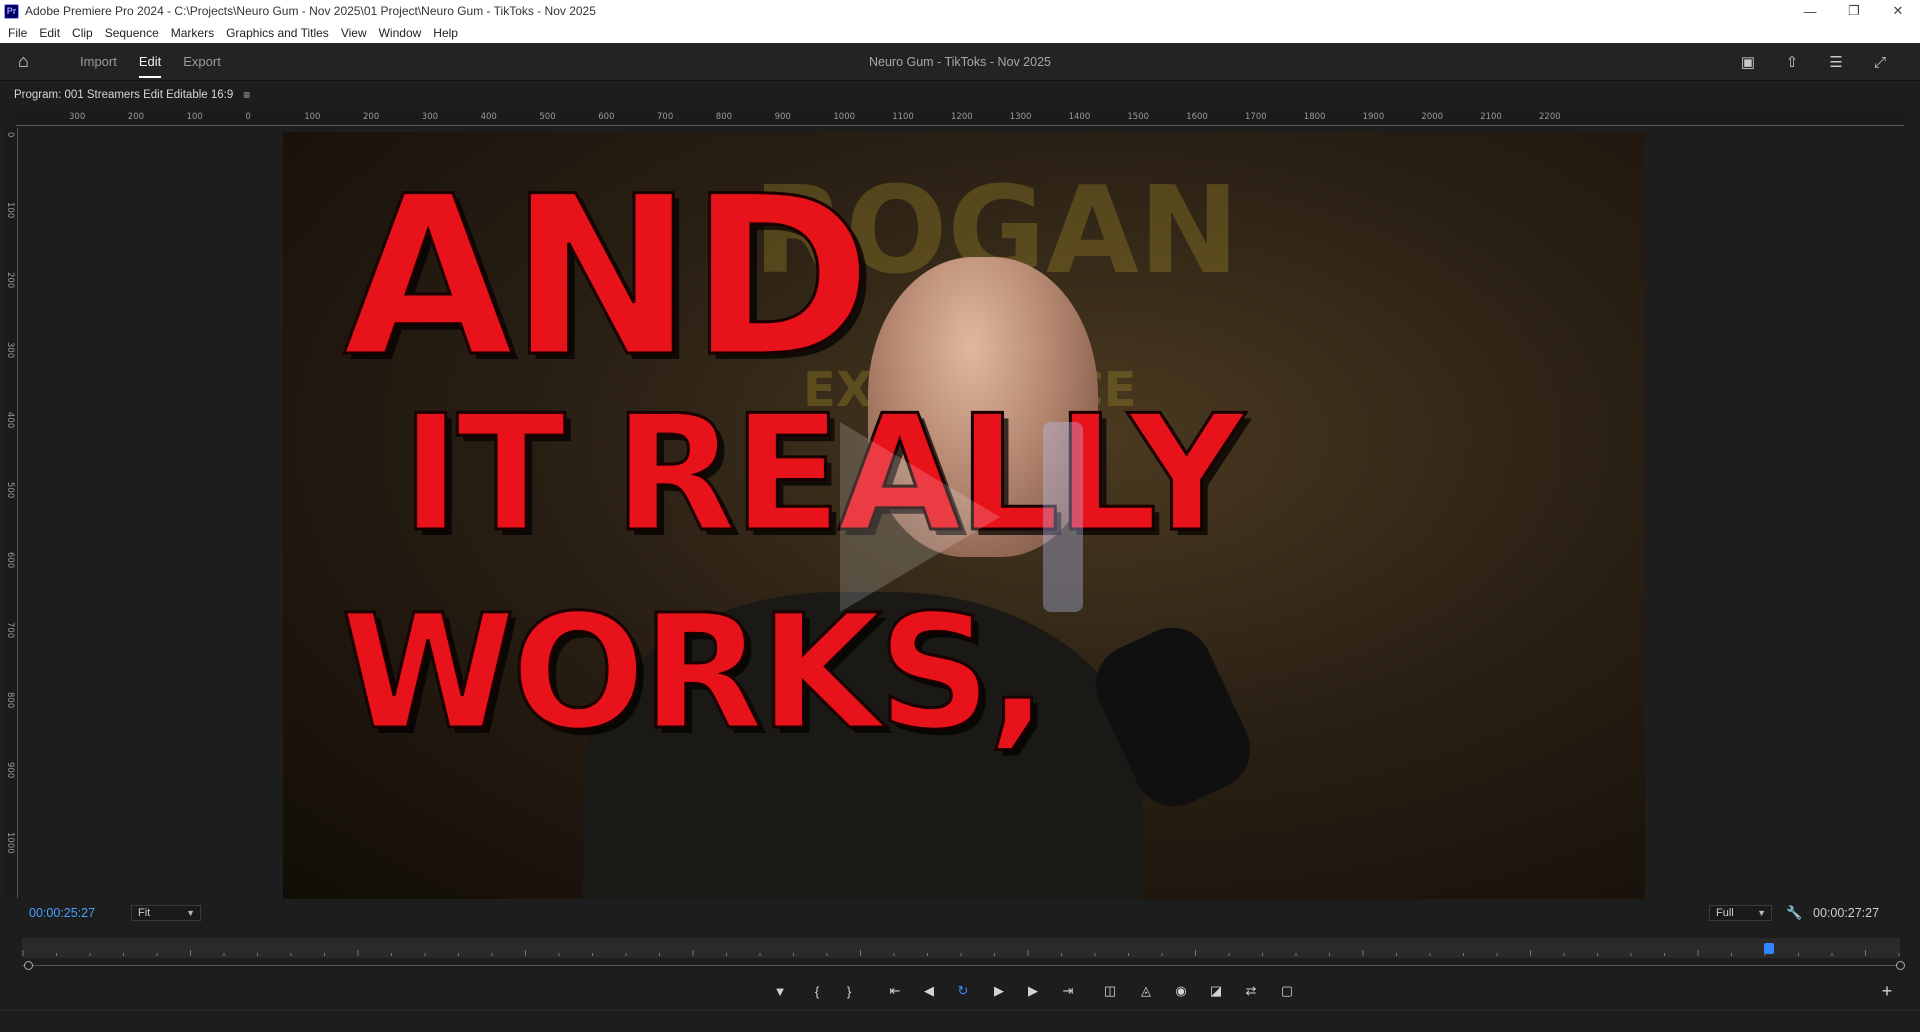 This screenshot has width=1920, height=1032. What do you see at coordinates (202, 62) in the screenshot?
I see `tab-export: Export` at bounding box center [202, 62].